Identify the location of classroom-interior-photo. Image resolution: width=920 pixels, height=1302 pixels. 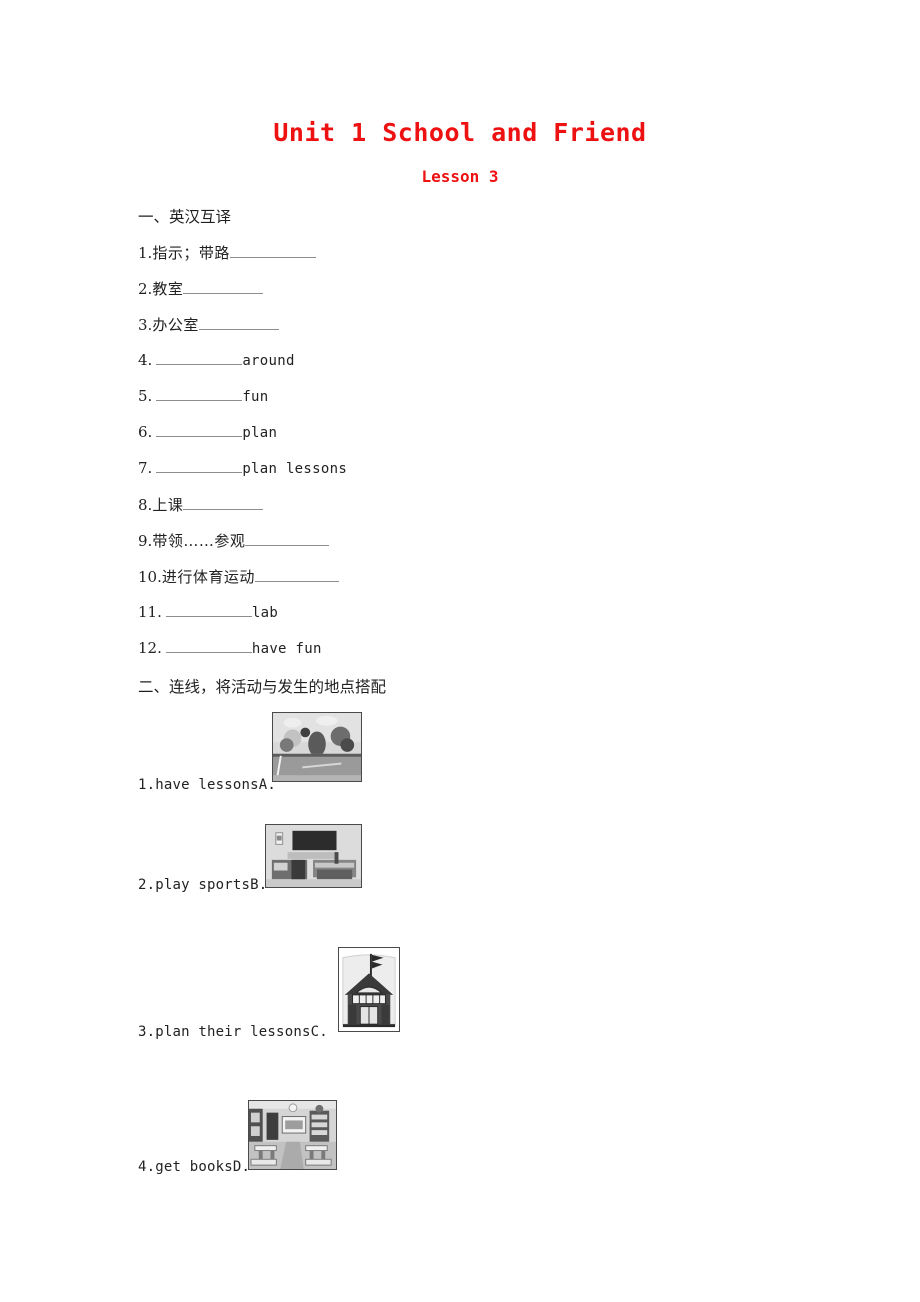
(292, 1135).